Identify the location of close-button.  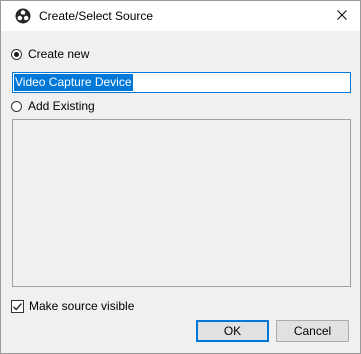
(342, 16).